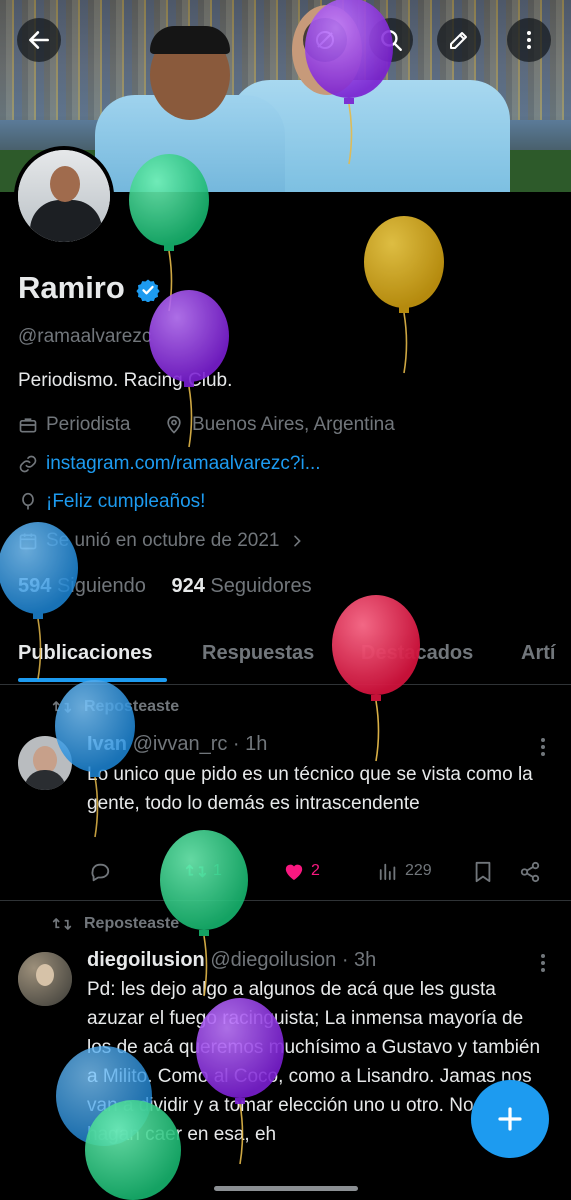 This screenshot has height=1200, width=571. What do you see at coordinates (188, 586) in the screenshot?
I see `followers-count: 924` at bounding box center [188, 586].